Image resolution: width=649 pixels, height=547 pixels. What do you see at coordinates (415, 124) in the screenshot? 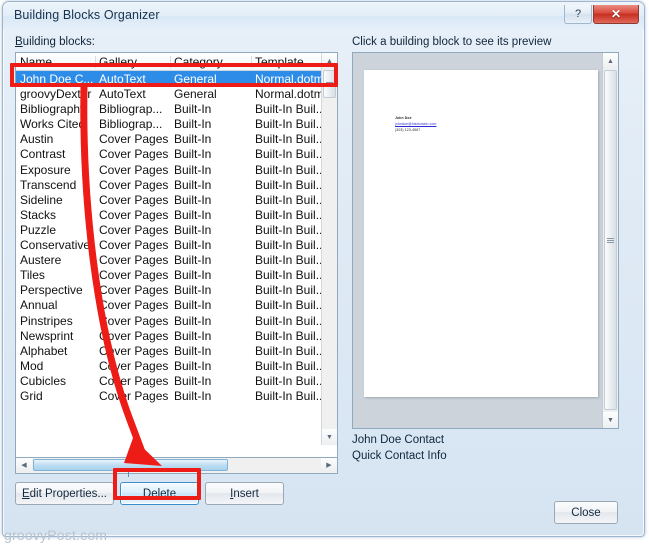
I see `preview-contact-email: johndoe@hisdomain.com` at bounding box center [415, 124].